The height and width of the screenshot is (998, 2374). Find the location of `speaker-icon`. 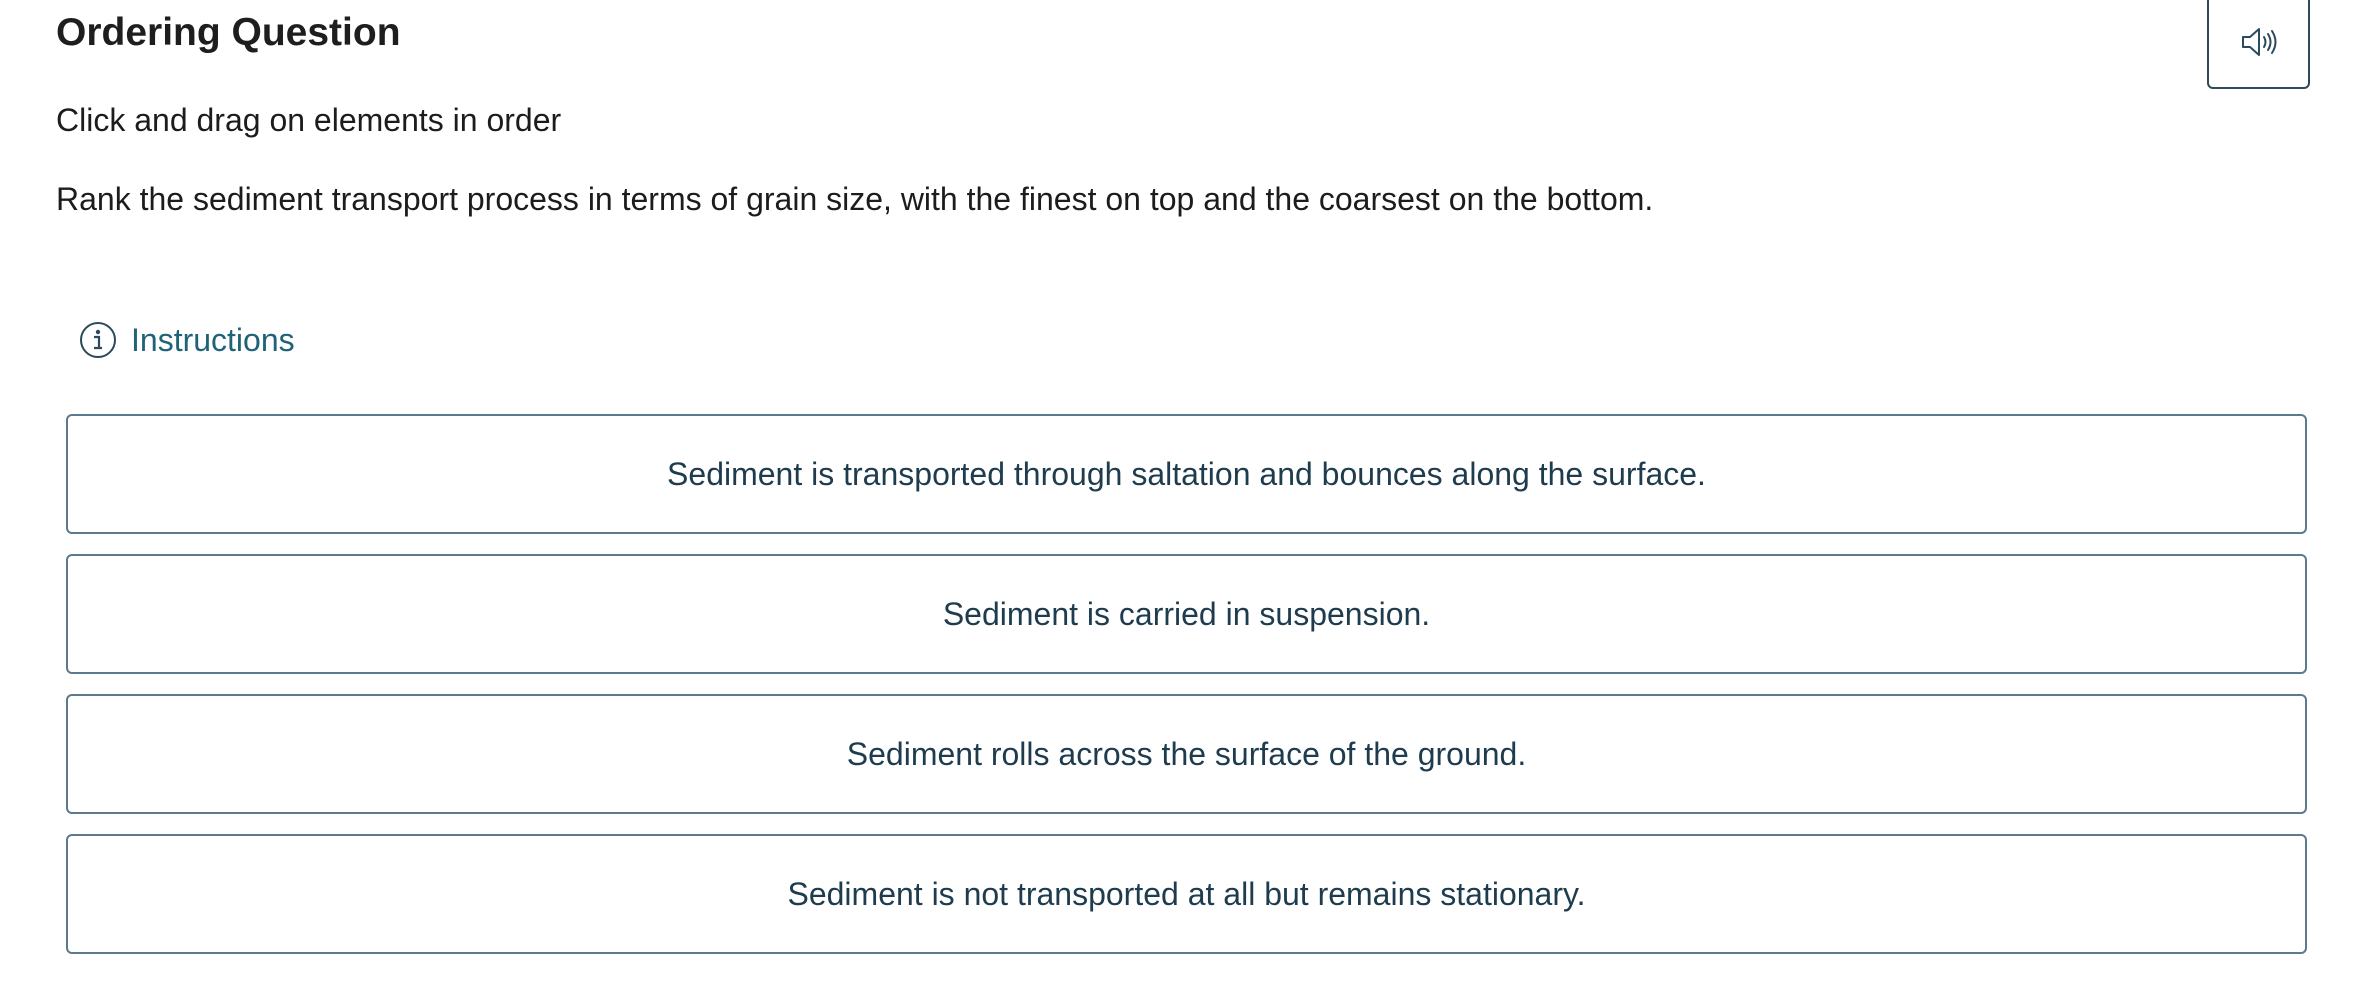

speaker-icon is located at coordinates (2259, 42).